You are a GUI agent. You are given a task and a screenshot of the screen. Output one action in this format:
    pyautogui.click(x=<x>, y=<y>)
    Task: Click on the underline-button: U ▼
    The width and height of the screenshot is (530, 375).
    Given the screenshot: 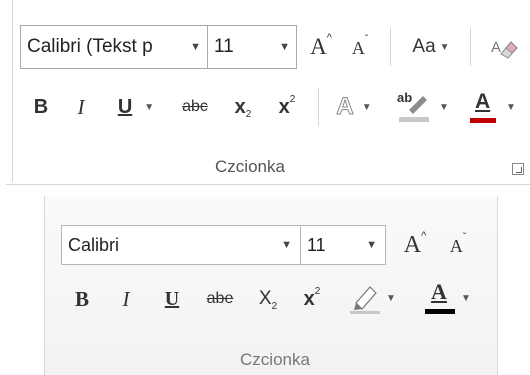 What is the action you would take?
    pyautogui.click(x=136, y=107)
    